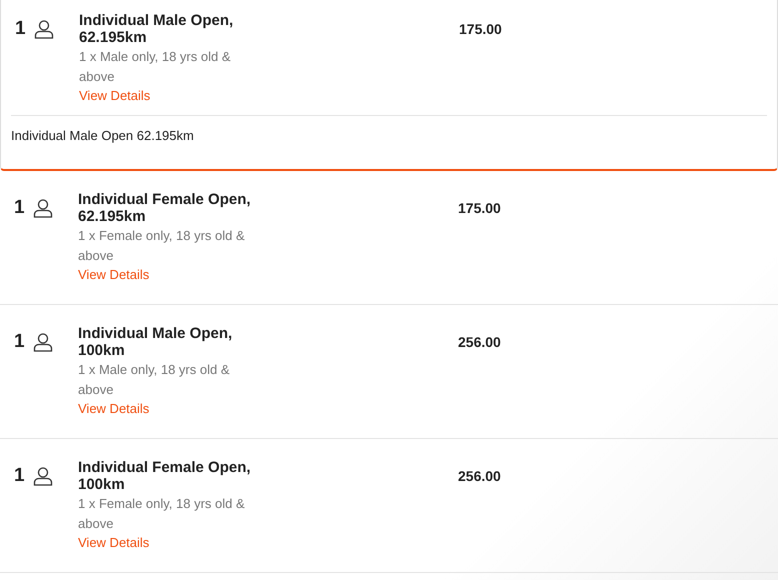  Describe the element at coordinates (156, 29) in the screenshot. I see `ticket-title: Individual Male Open, 62.195km` at that location.